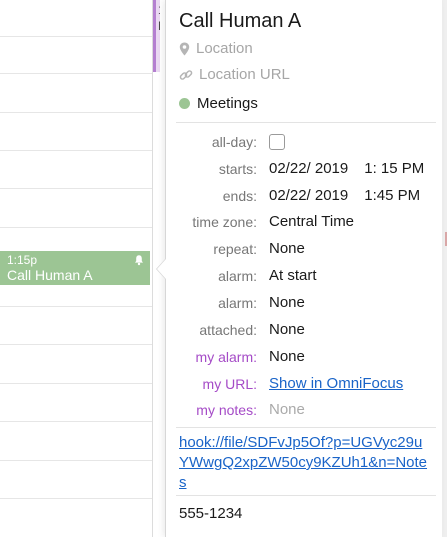  I want to click on repeat-value: None, so click(287, 248).